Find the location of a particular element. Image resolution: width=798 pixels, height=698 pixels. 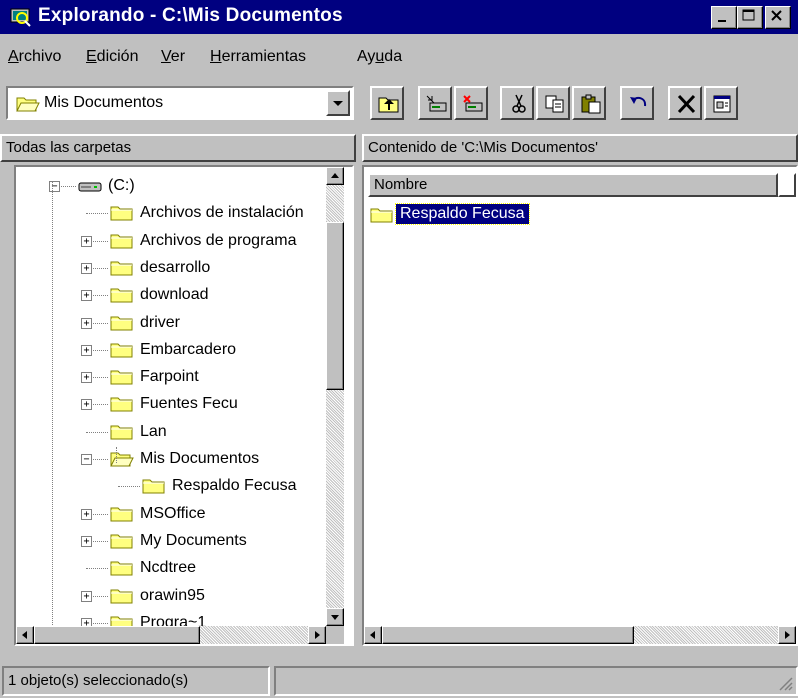

tree-item-label: Farpoint is located at coordinates (169, 377).